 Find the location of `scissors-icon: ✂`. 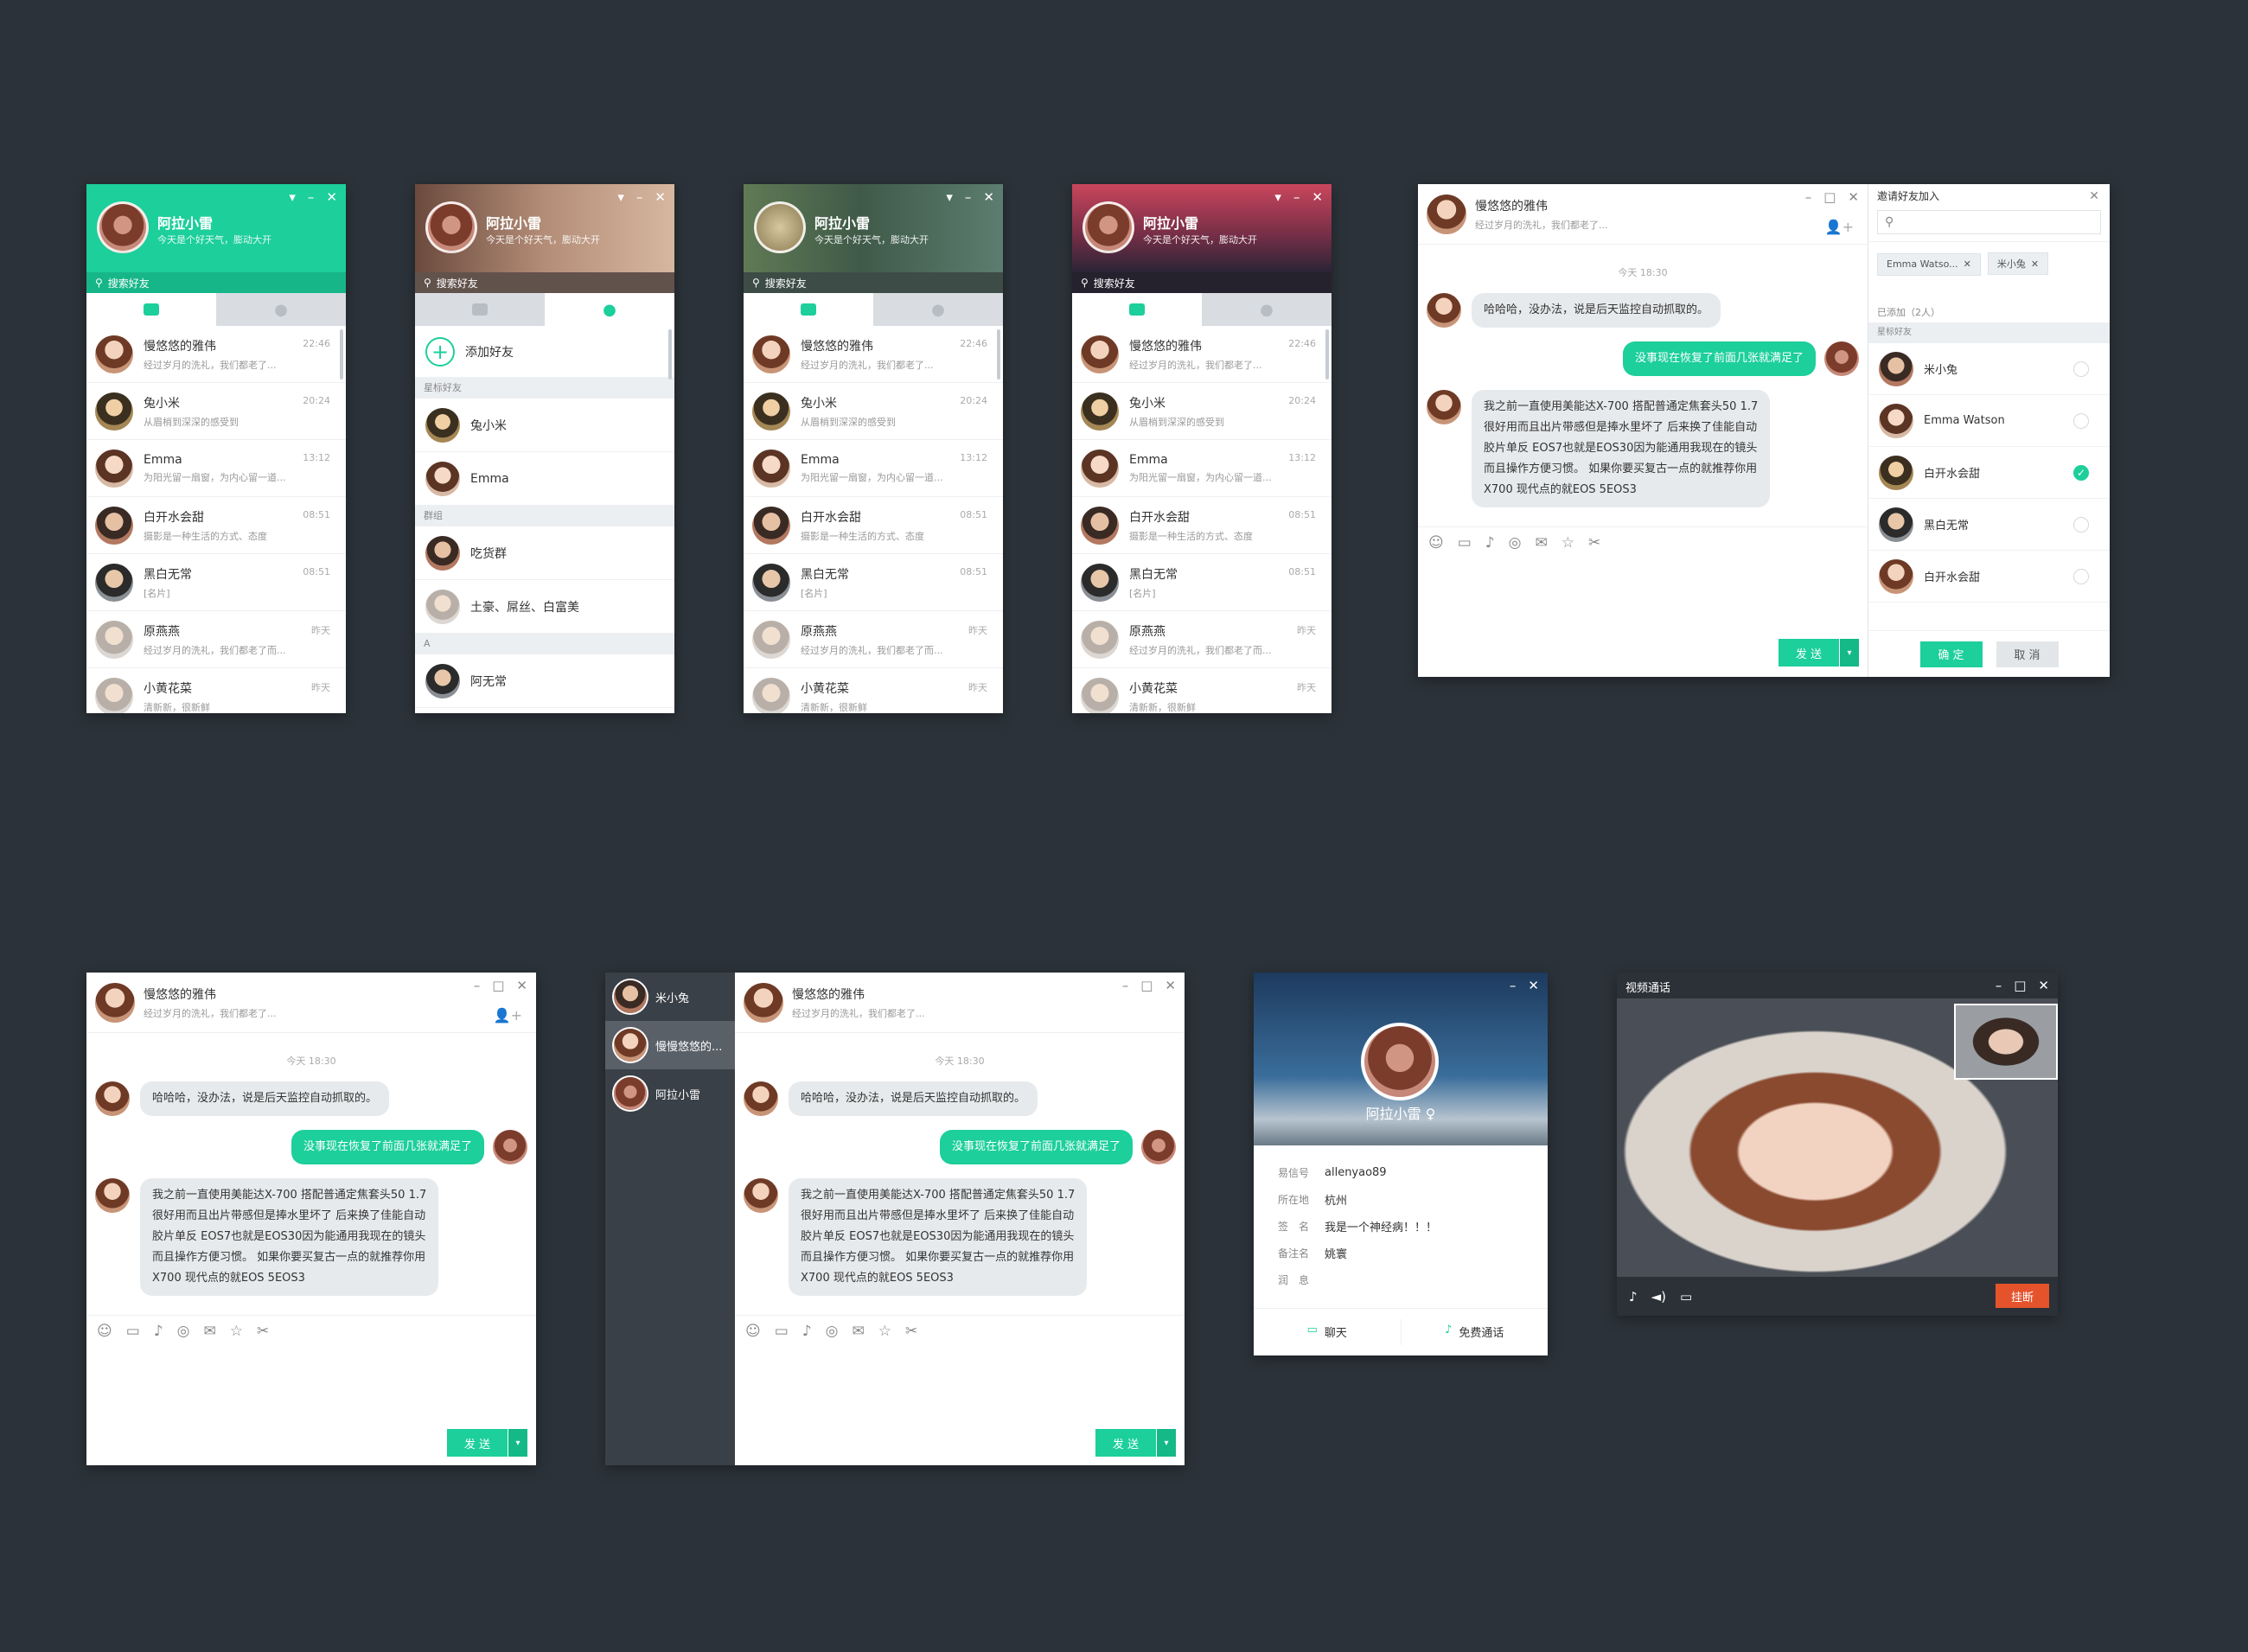

scissors-icon: ✂ is located at coordinates (1594, 543).